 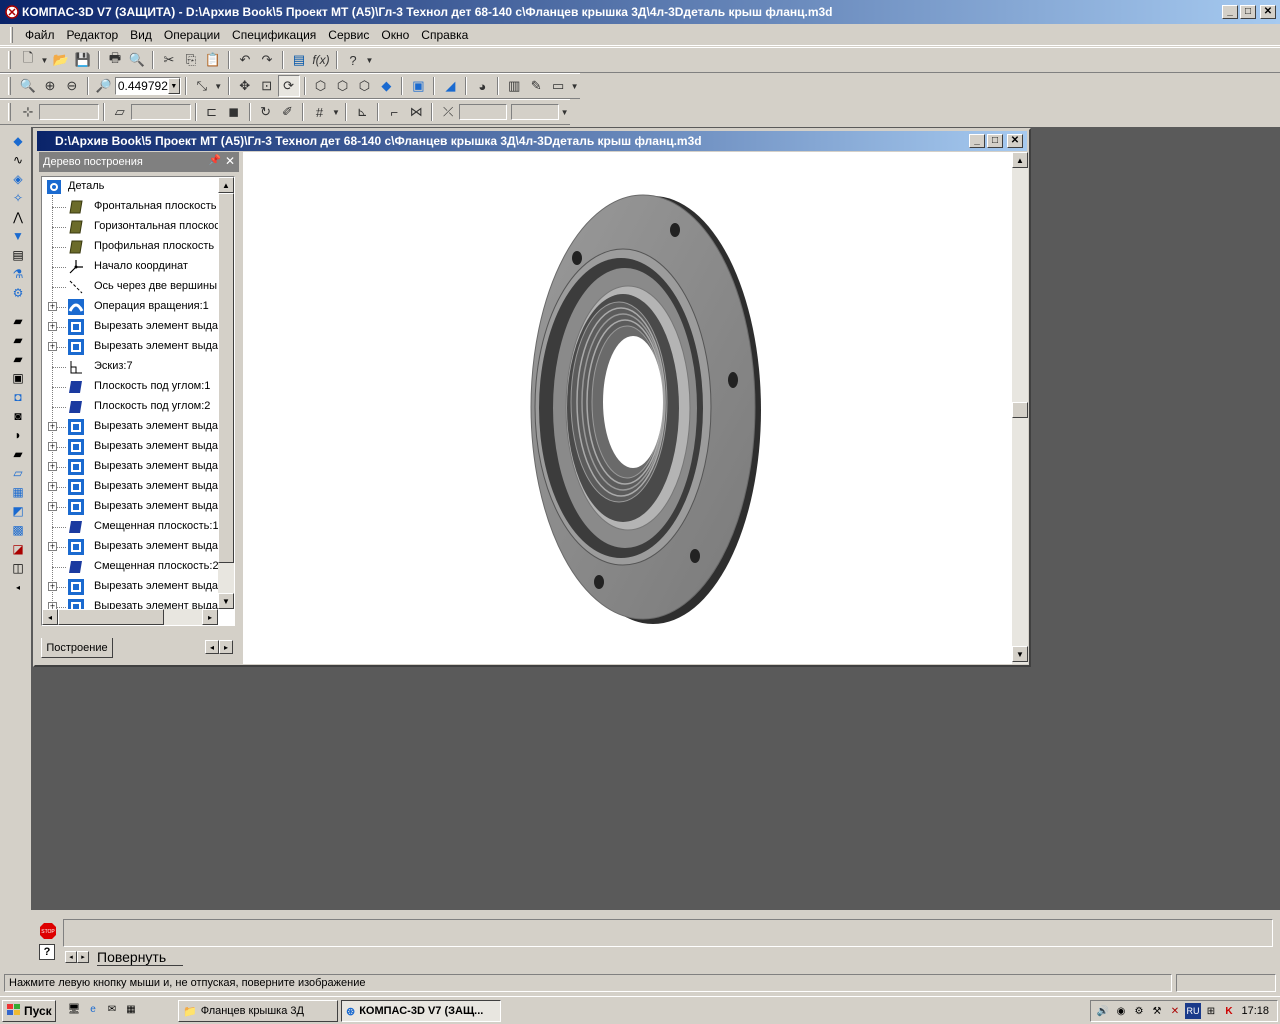 What do you see at coordinates (226, 378) in the screenshot?
I see `scroll-thumb` at bounding box center [226, 378].